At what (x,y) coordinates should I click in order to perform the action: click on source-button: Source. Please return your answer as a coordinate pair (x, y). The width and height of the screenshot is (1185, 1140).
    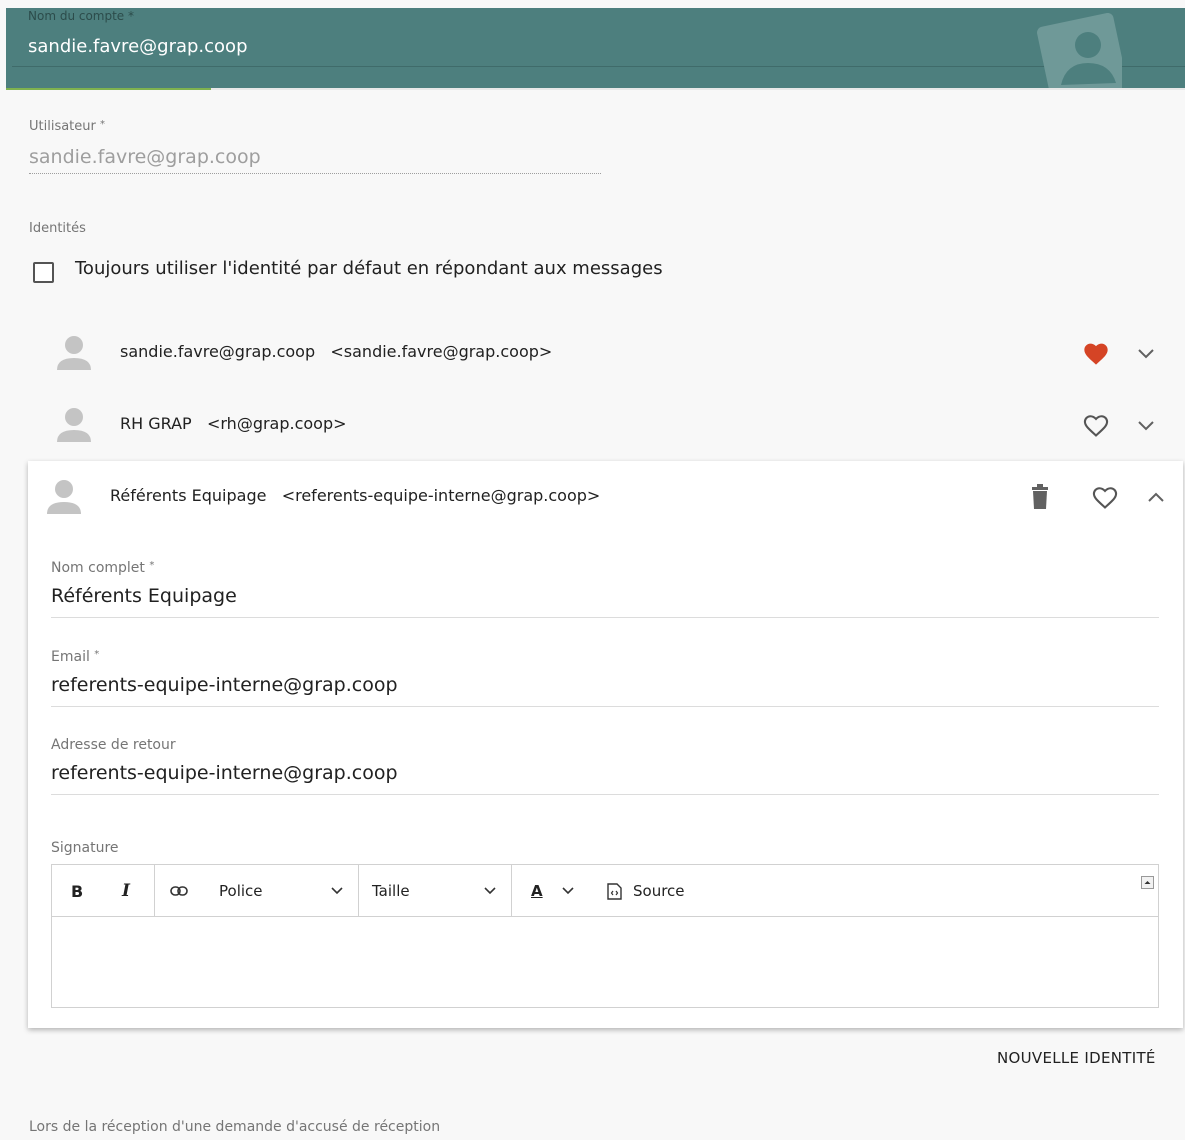
    Looking at the image, I should click on (646, 891).